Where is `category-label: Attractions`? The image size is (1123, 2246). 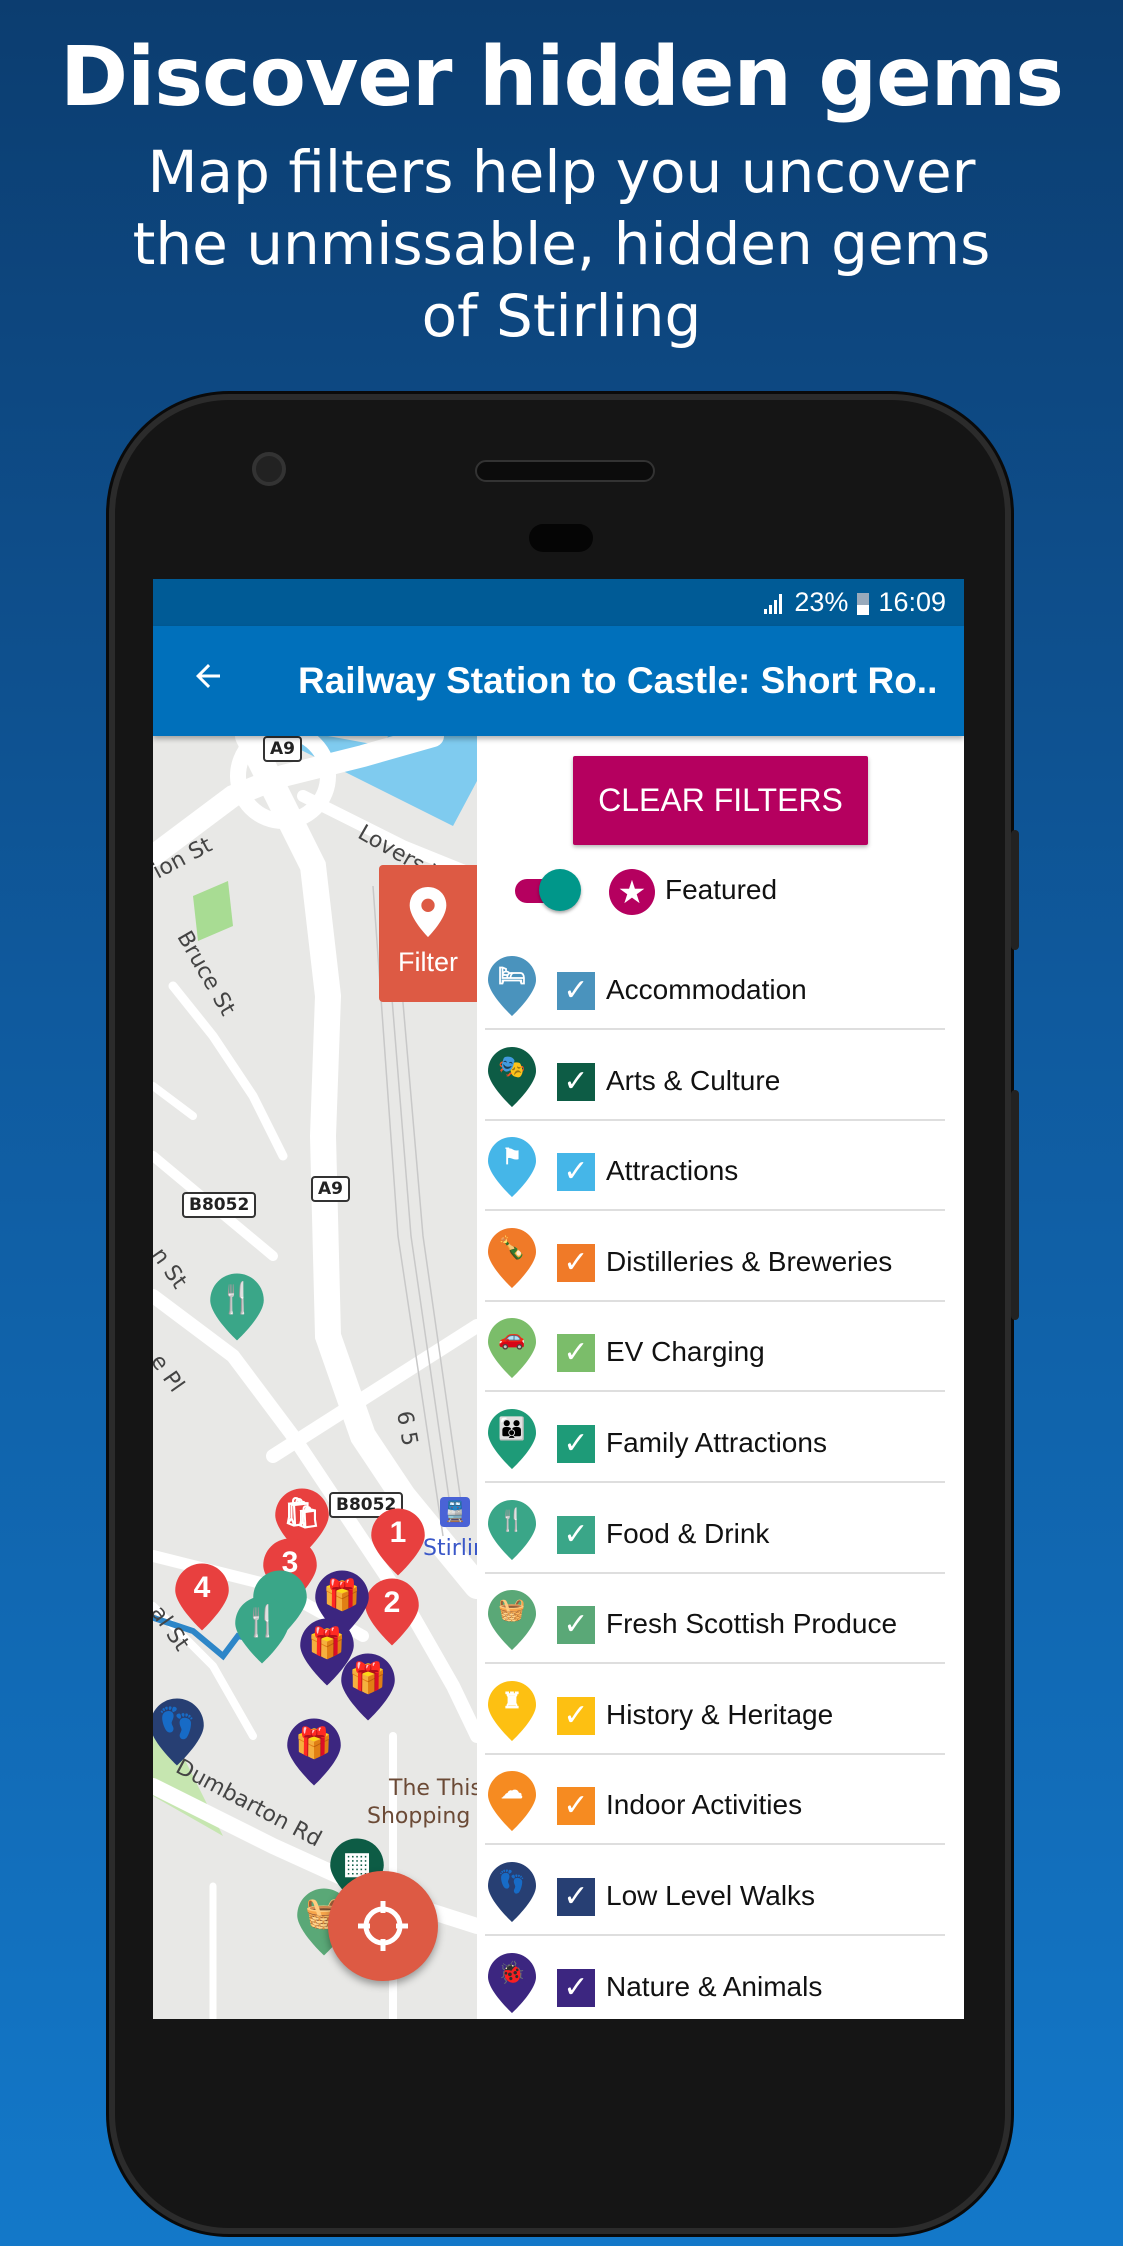 category-label: Attractions is located at coordinates (672, 1171).